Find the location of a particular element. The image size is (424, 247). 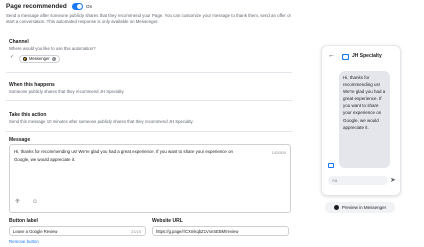

variable-icon: ⁜ is located at coordinates (17, 202).